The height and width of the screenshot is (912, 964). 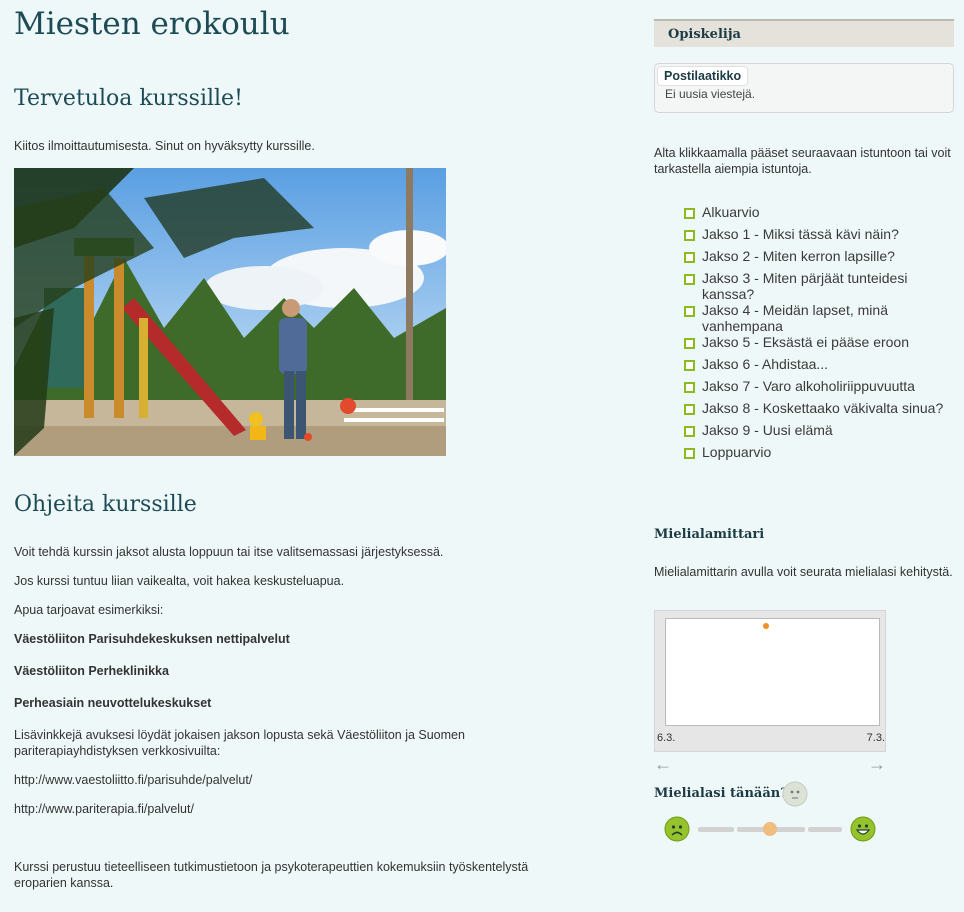 What do you see at coordinates (666, 738) in the screenshot?
I see `chart-start-label: 6.3.` at bounding box center [666, 738].